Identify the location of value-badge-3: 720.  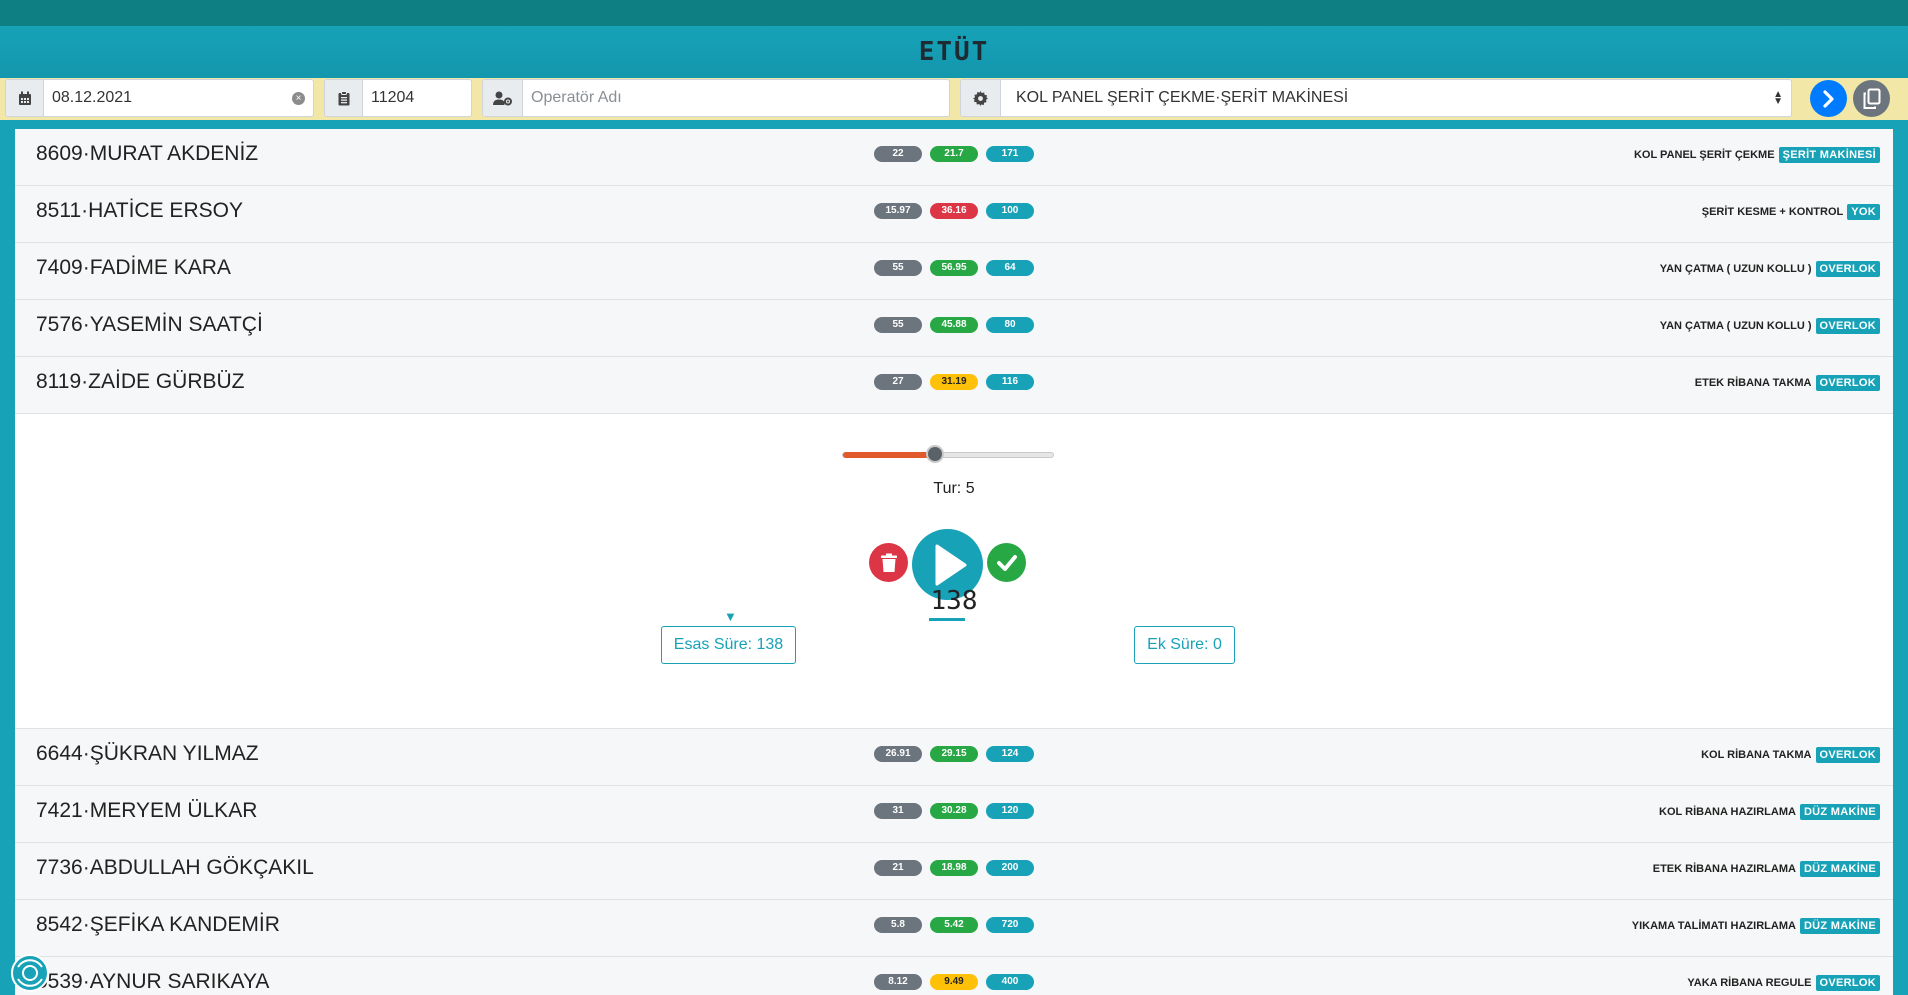
(1010, 925).